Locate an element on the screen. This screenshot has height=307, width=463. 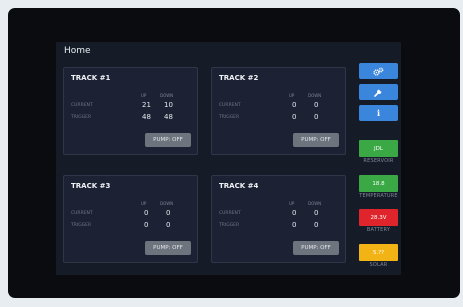
settings-button is located at coordinates (378, 71).